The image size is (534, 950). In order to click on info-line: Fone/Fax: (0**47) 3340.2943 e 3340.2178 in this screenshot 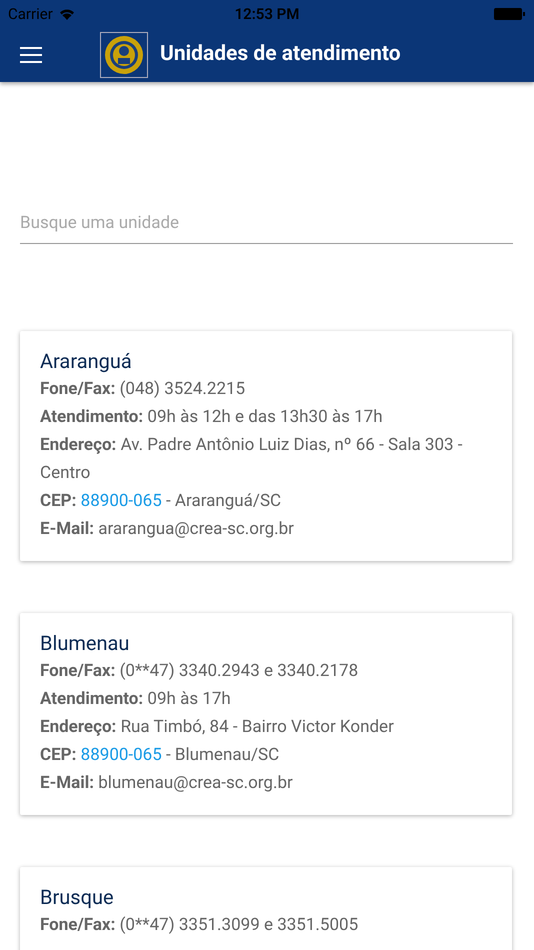, I will do `click(200, 671)`.